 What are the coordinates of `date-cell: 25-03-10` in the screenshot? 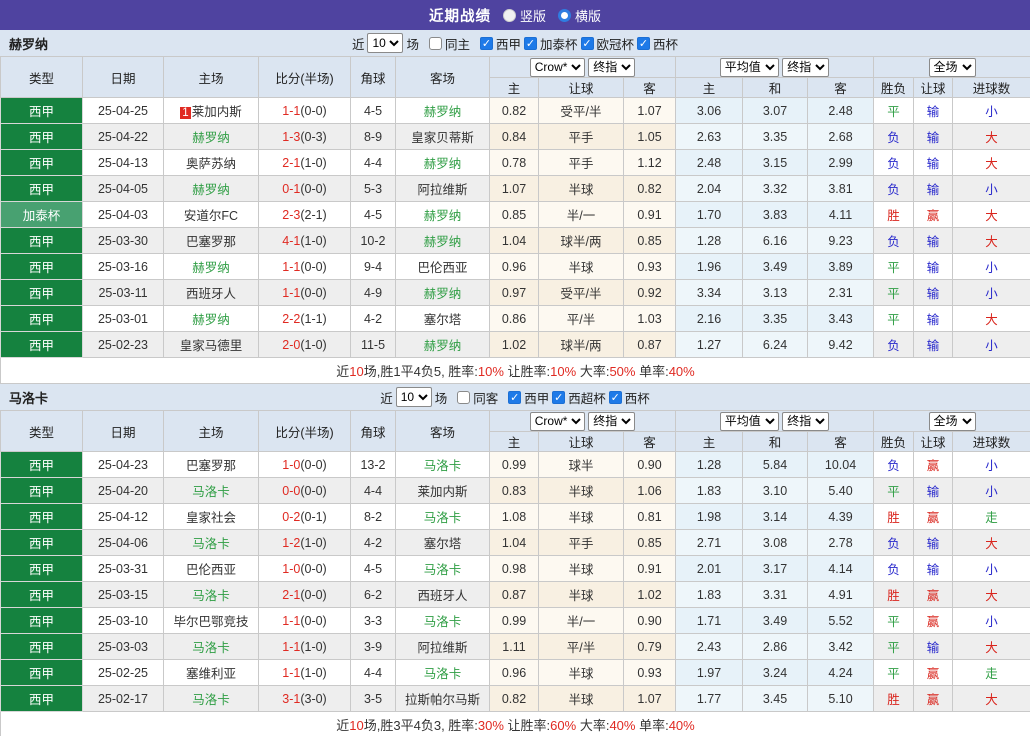 It's located at (123, 620).